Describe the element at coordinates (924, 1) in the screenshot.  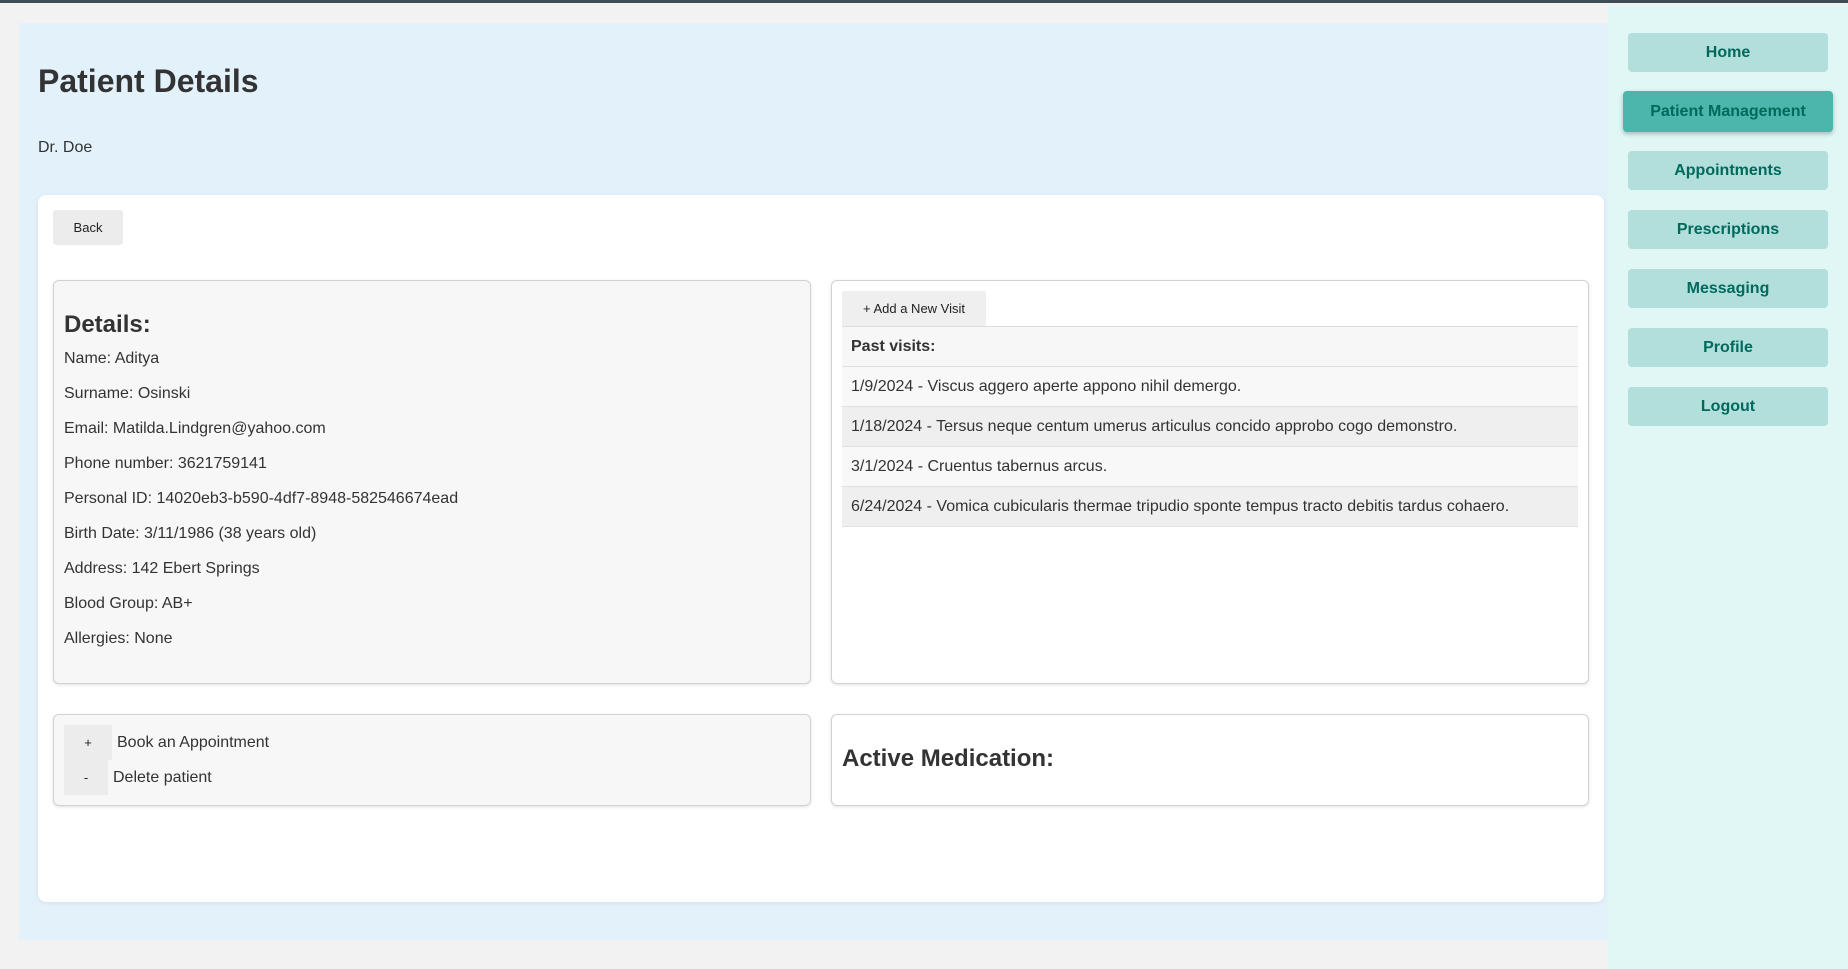
I see `top-border` at that location.